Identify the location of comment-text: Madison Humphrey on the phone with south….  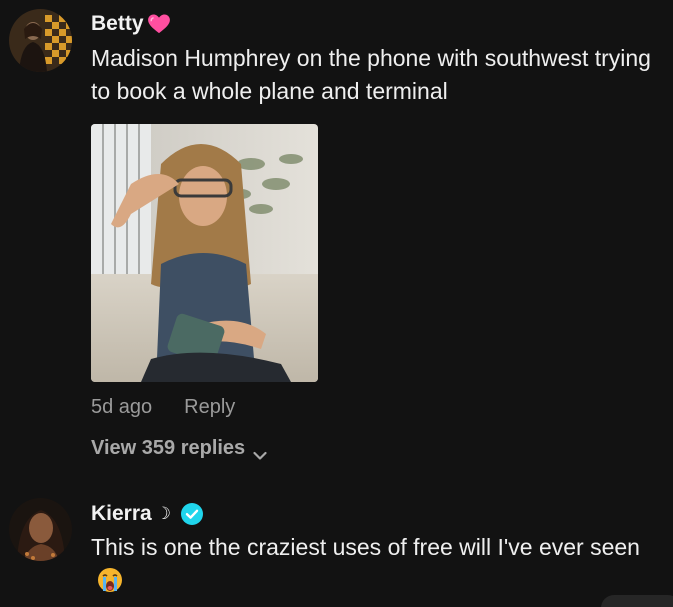
(371, 74).